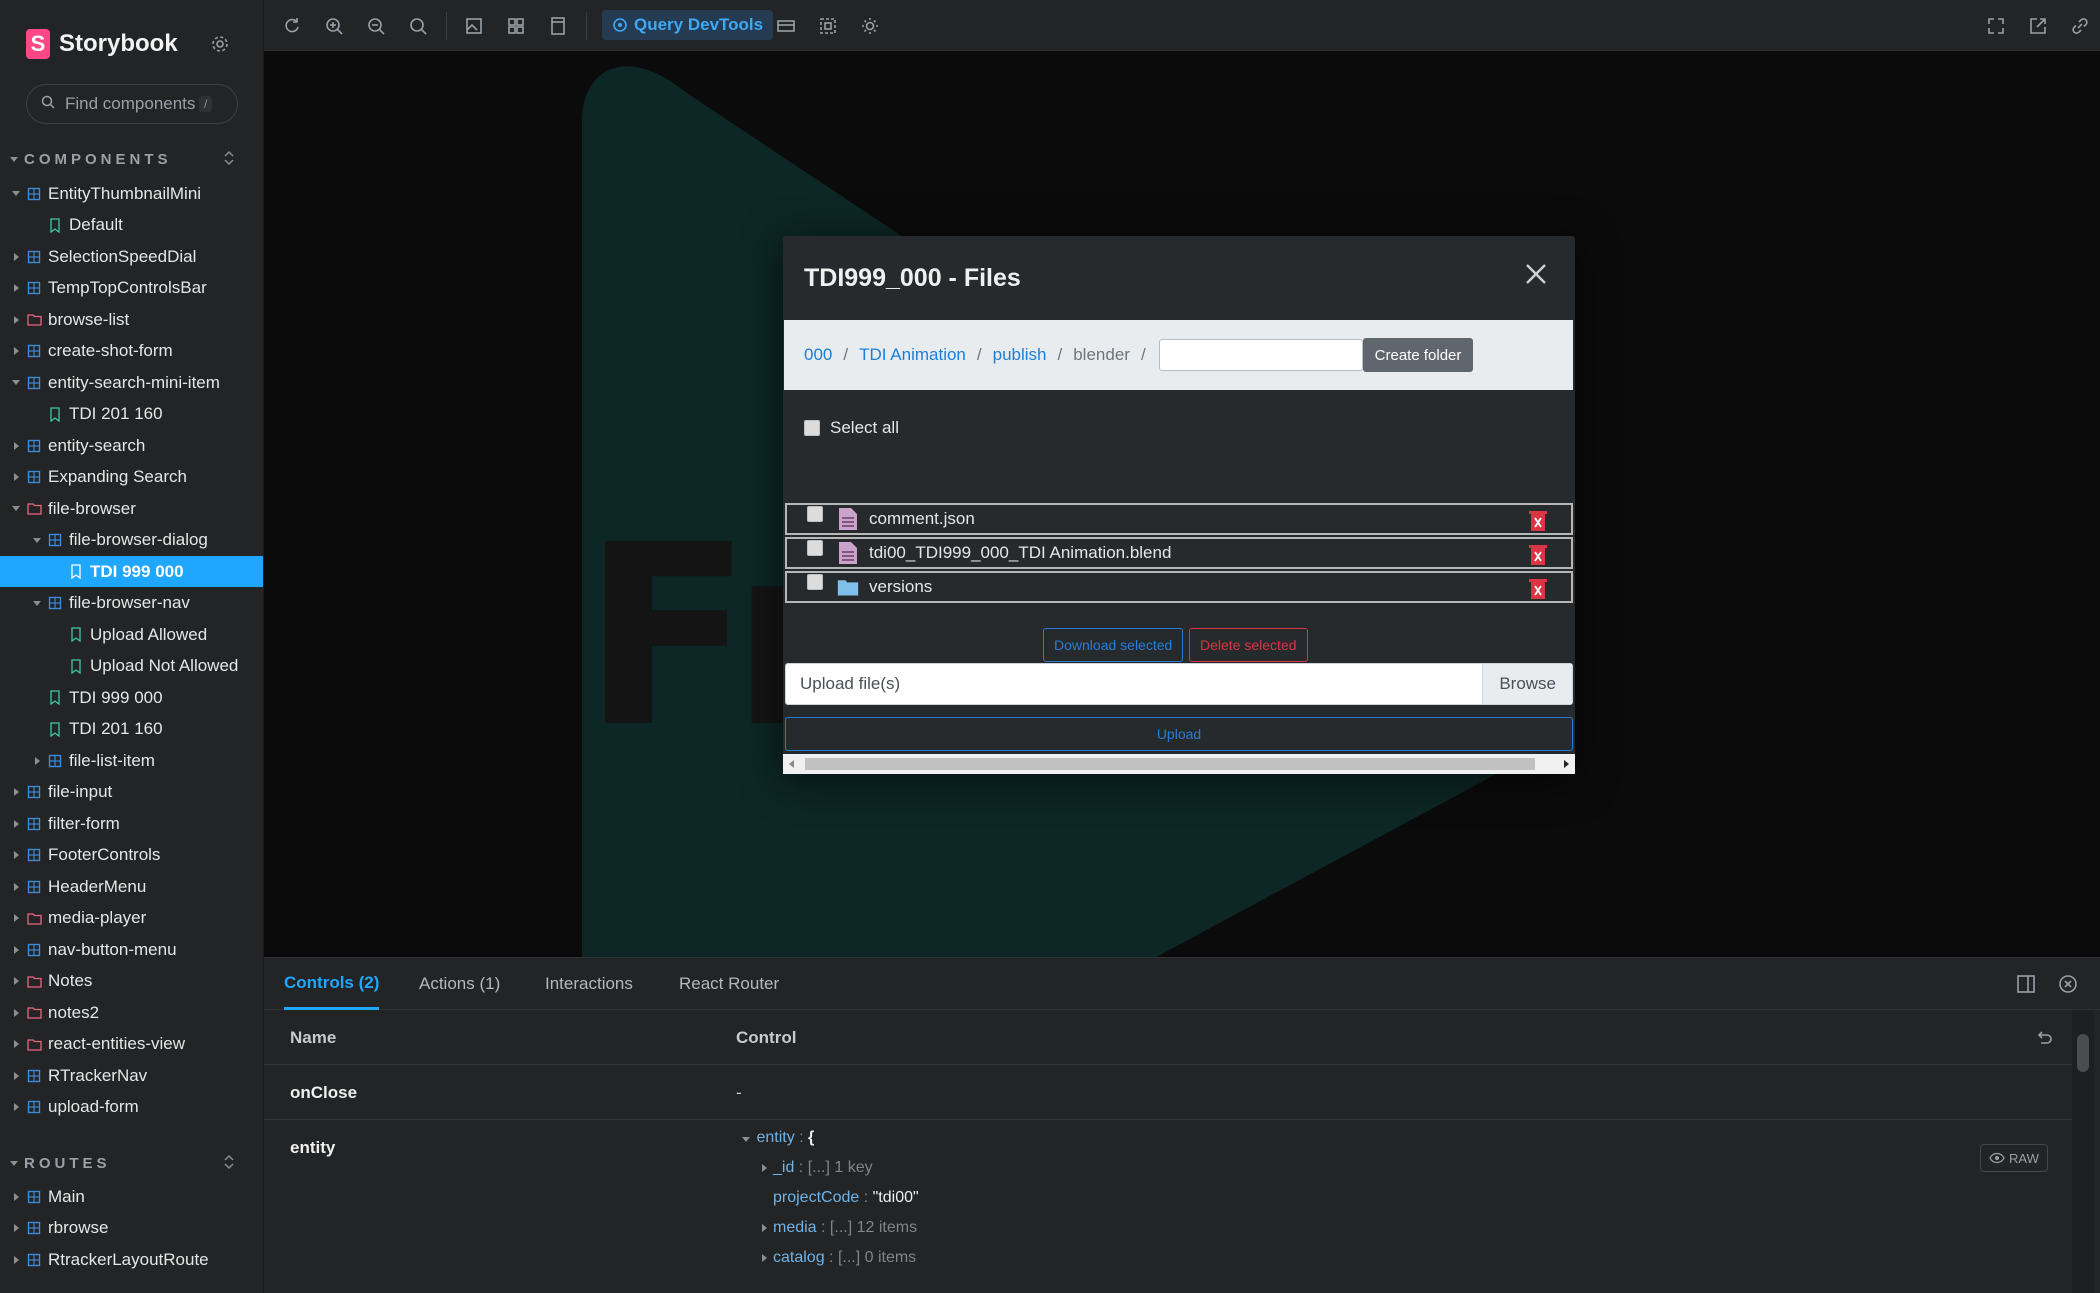 This screenshot has height=1293, width=2100. I want to click on search-input: Find components /, so click(132, 104).